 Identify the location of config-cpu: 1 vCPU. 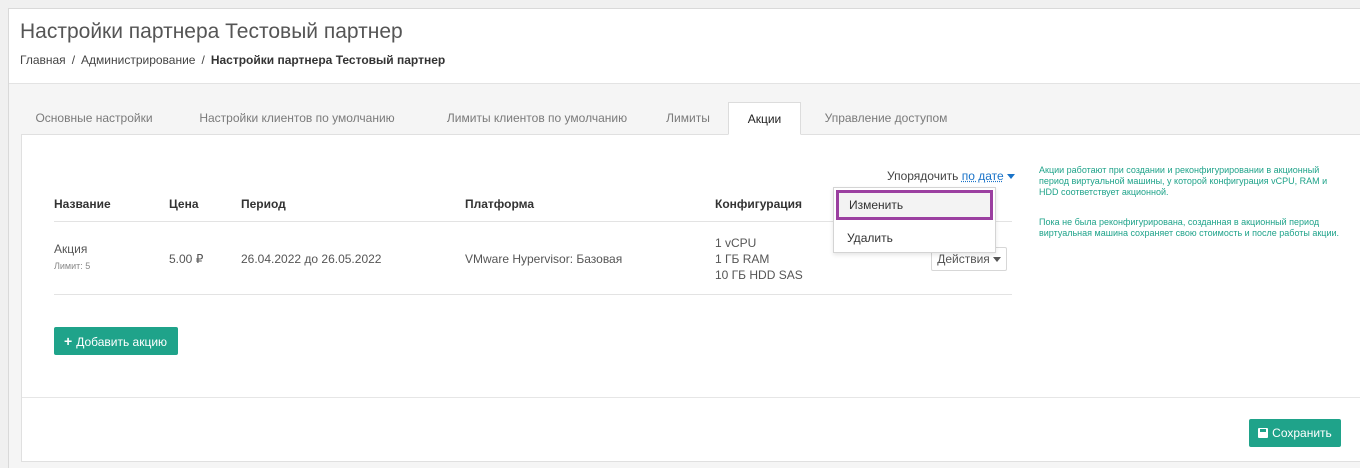
(736, 243).